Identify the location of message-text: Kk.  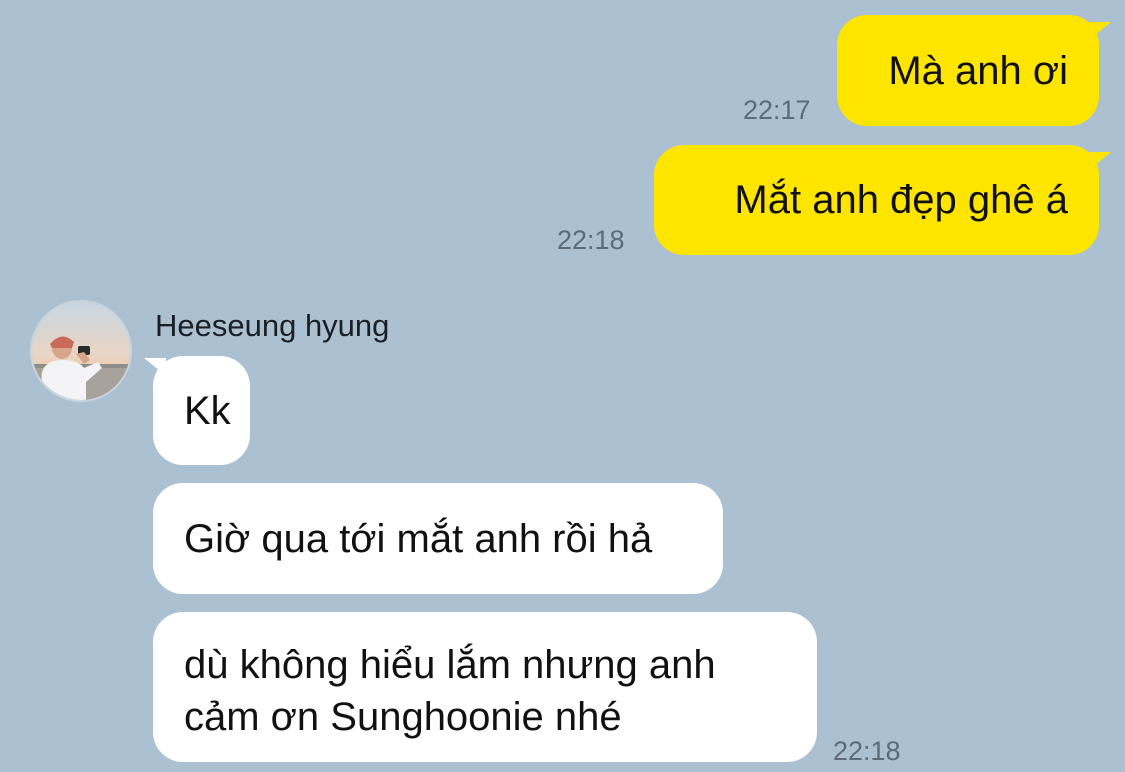
(207, 410).